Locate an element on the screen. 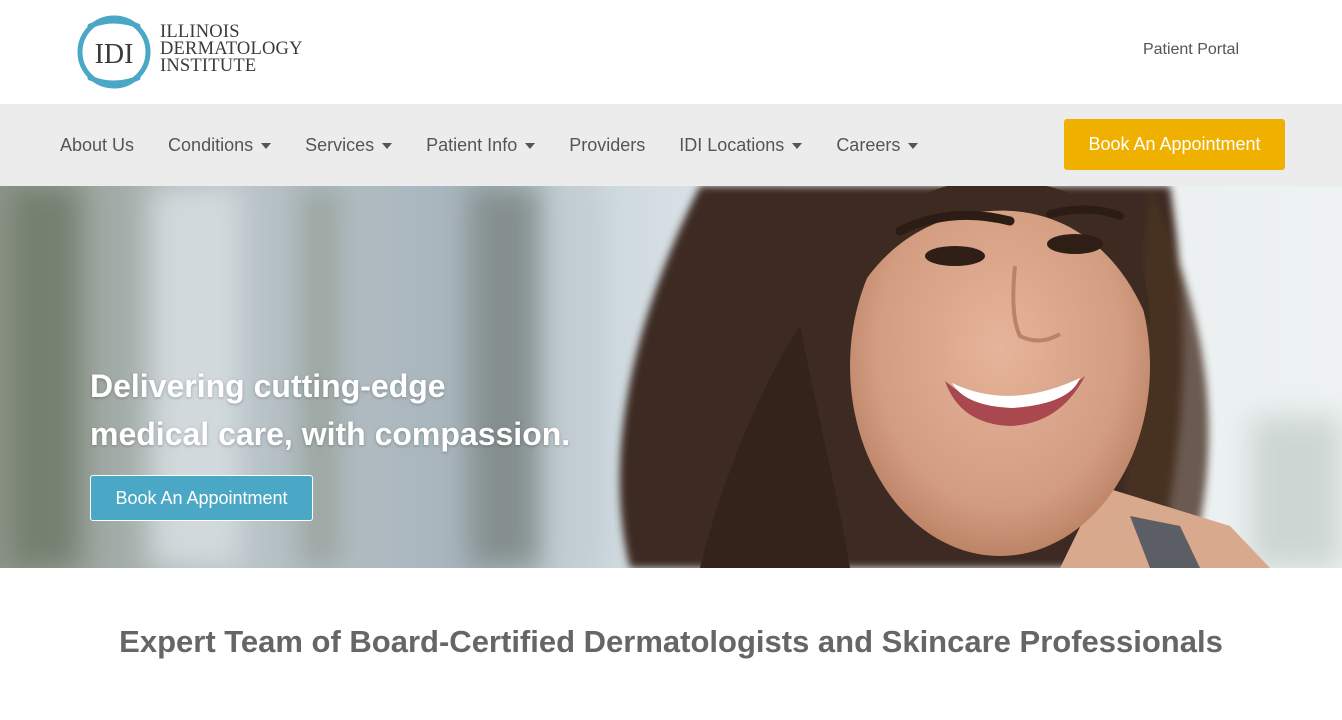  nav-item-conditions: Conditions is located at coordinates (220, 145).